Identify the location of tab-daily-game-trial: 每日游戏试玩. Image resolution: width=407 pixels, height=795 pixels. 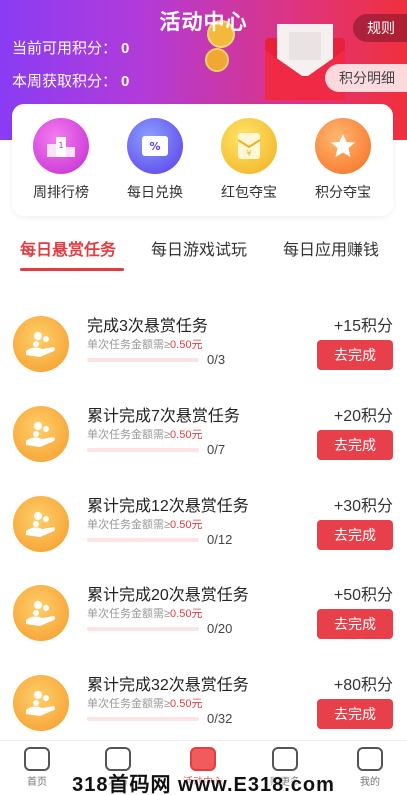
(199, 248).